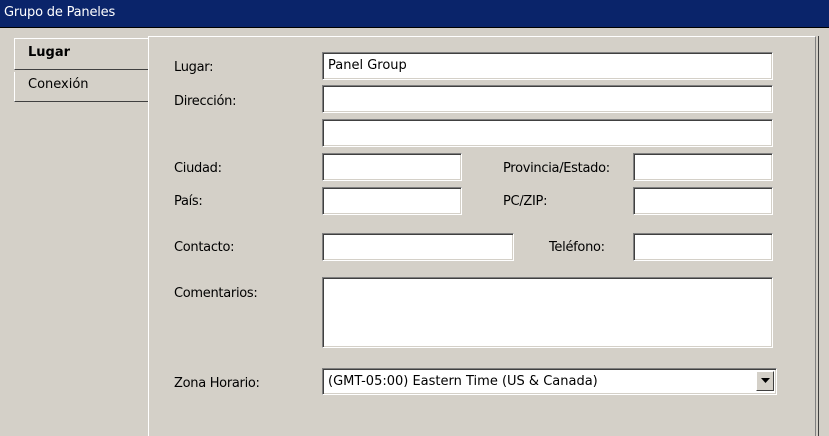 This screenshot has height=436, width=829. I want to click on zona-select: (GMT-05:00) Eastern Time (US & Canada), so click(549, 381).